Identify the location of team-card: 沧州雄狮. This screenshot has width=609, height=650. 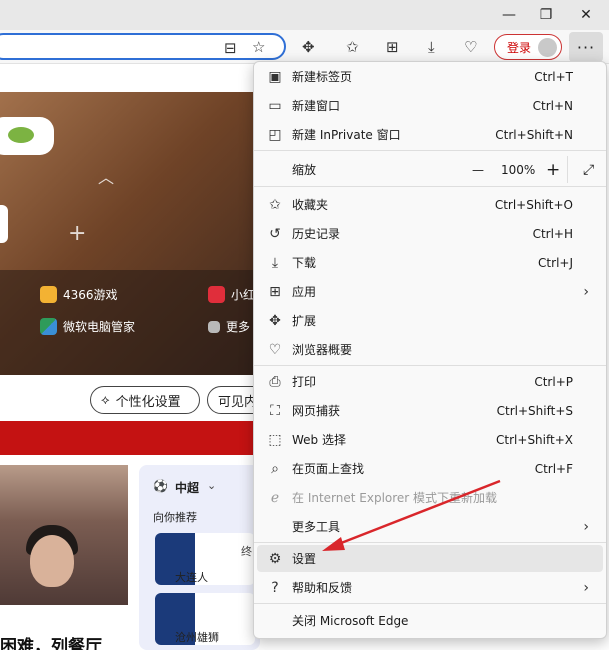
(205, 619).